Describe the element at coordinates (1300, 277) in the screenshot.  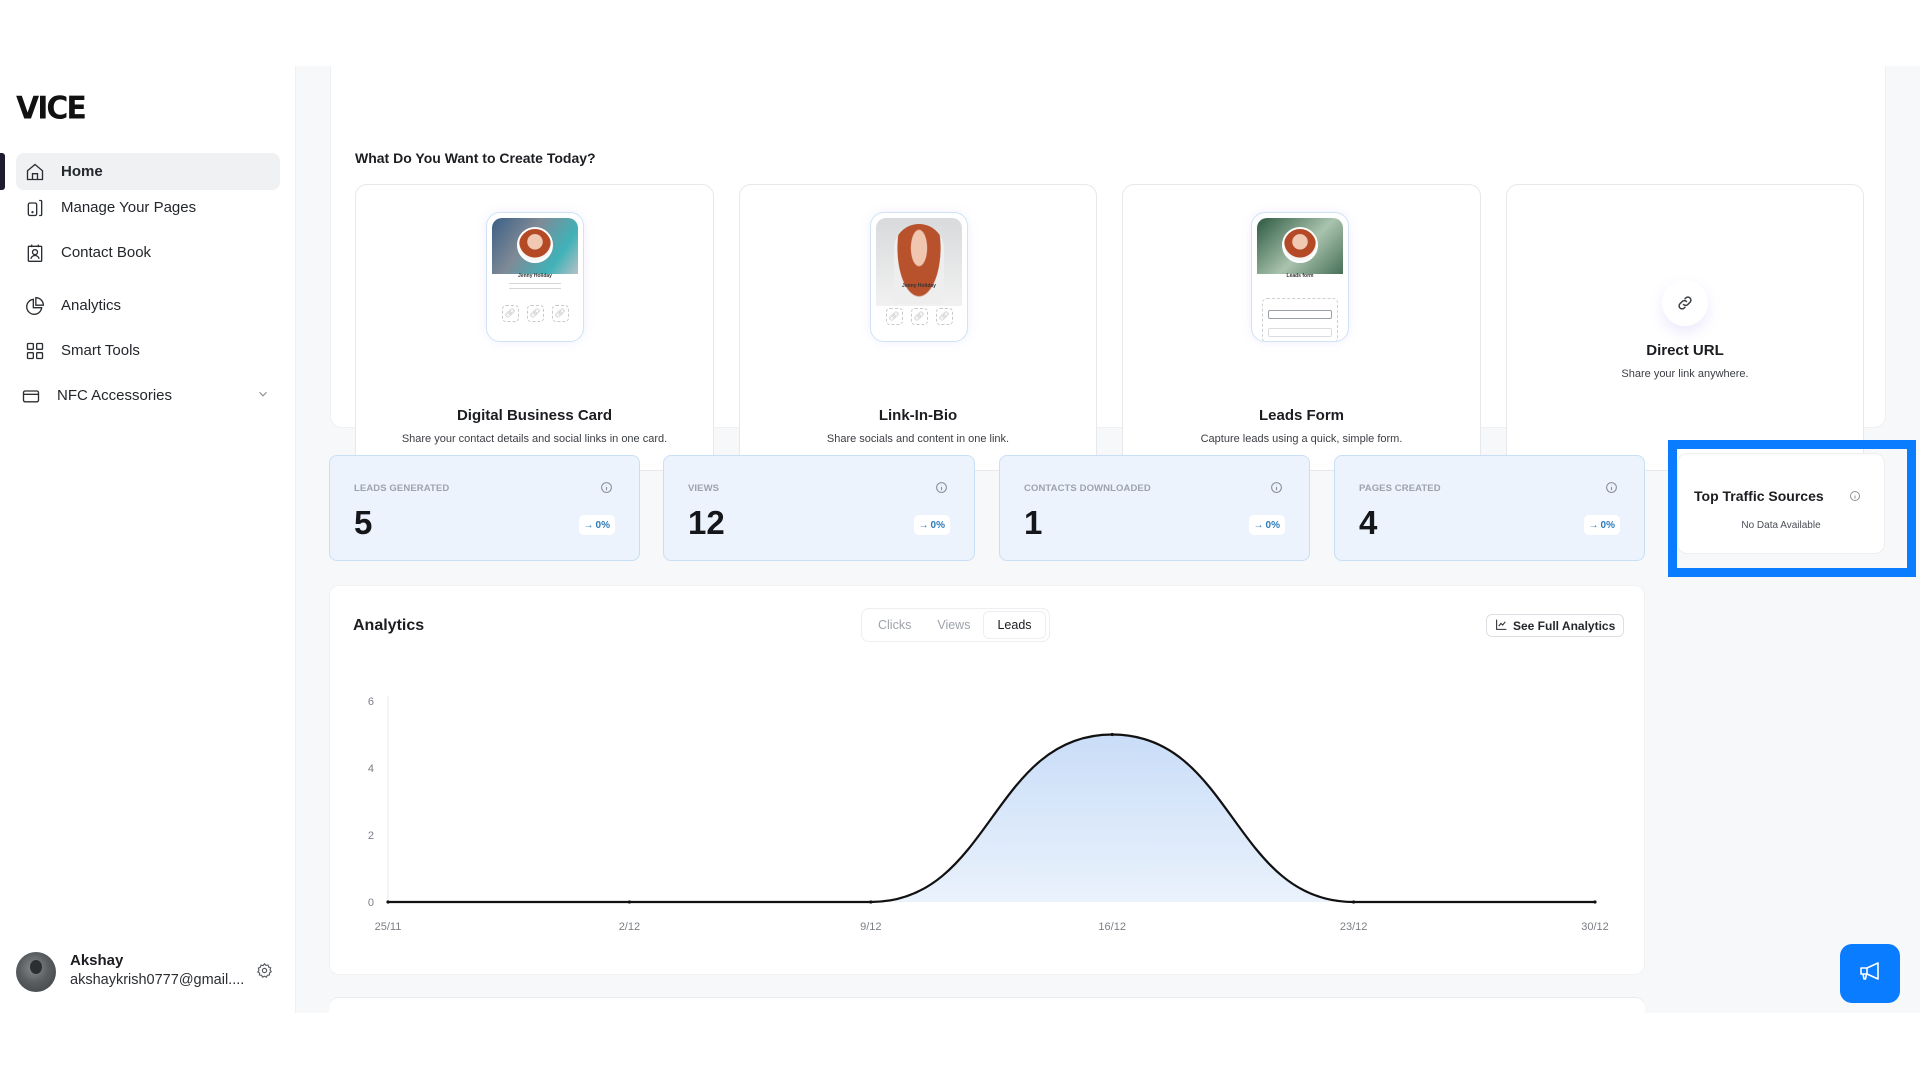
I see `card-preview-image: Leads form` at that location.